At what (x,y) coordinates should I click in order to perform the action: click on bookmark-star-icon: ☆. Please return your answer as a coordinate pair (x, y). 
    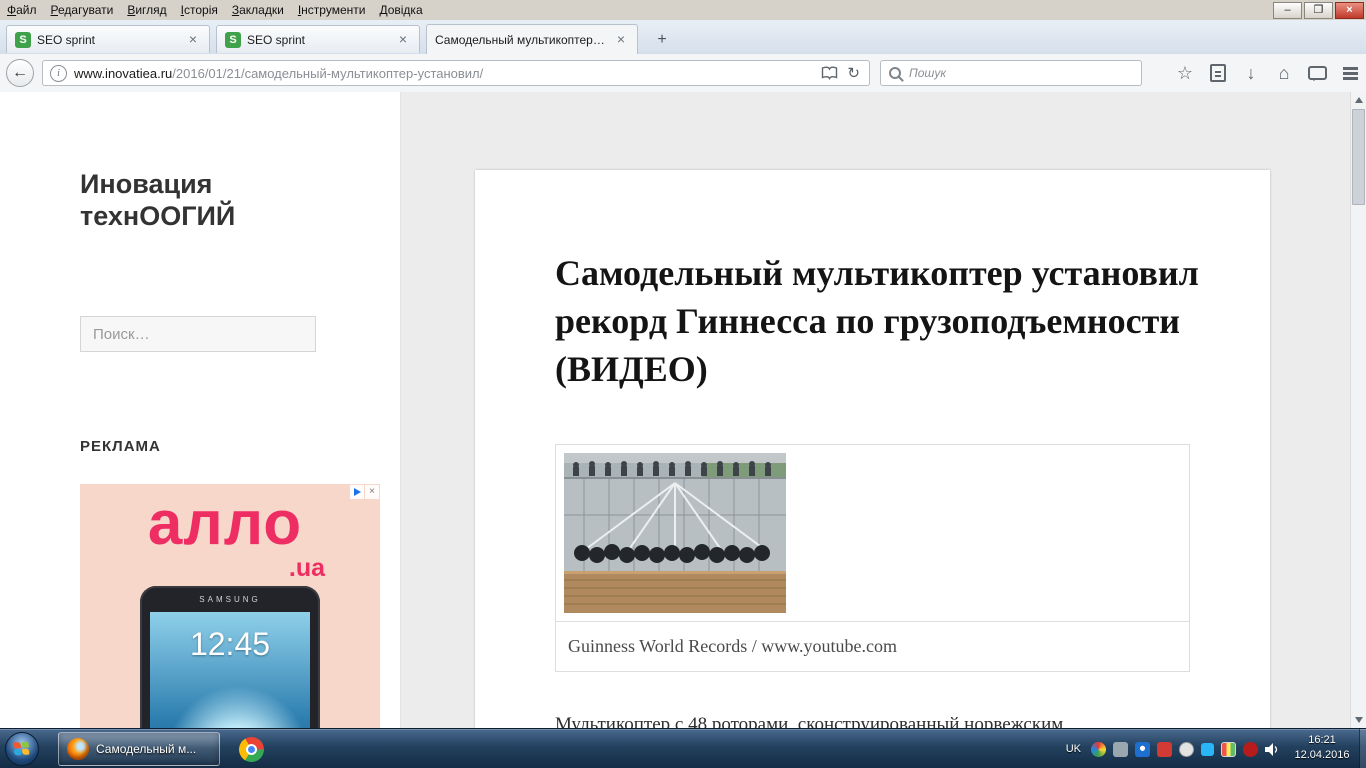
    Looking at the image, I should click on (1185, 73).